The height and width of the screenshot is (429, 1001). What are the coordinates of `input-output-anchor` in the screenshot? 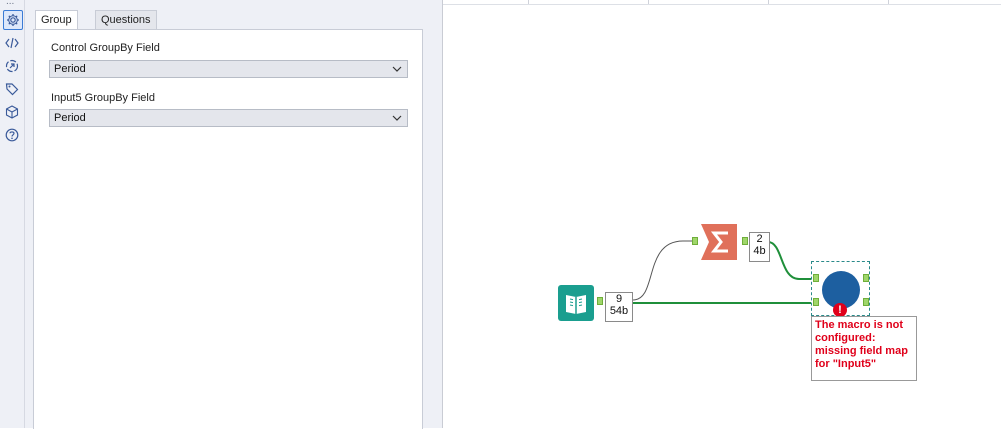 It's located at (600, 301).